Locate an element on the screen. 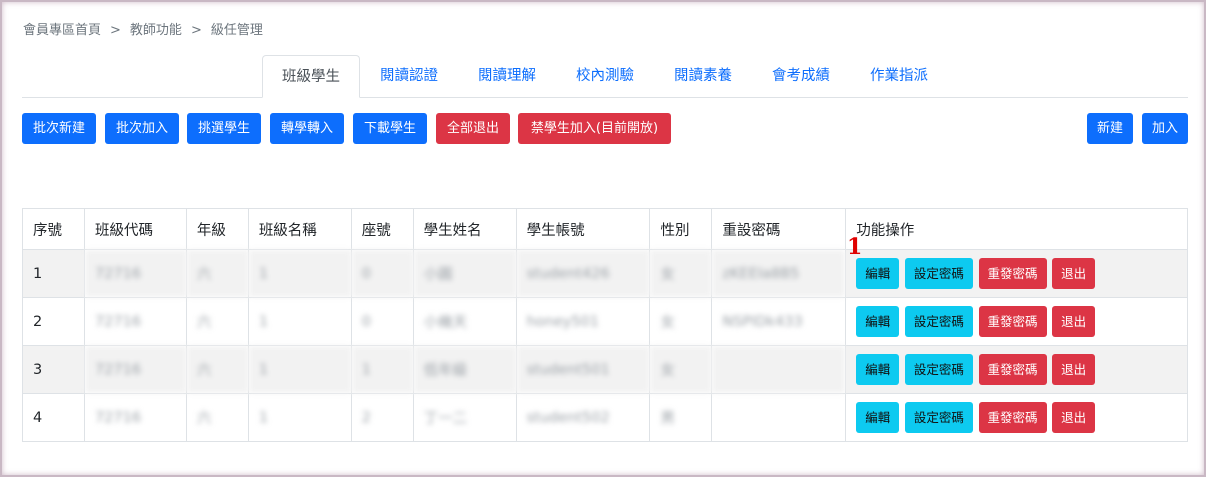 The width and height of the screenshot is (1206, 477). batch-add-button: 批次加入 is located at coordinates (142, 128).